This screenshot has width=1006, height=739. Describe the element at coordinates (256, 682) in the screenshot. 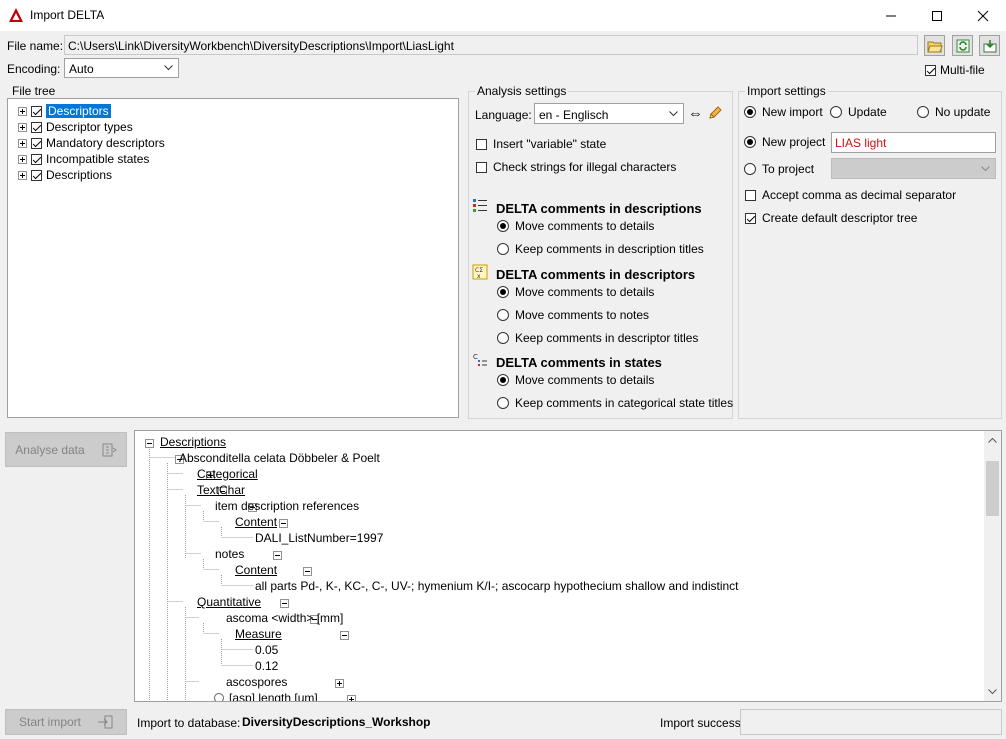

I see `xml-node-ascospores: ascospores` at that location.